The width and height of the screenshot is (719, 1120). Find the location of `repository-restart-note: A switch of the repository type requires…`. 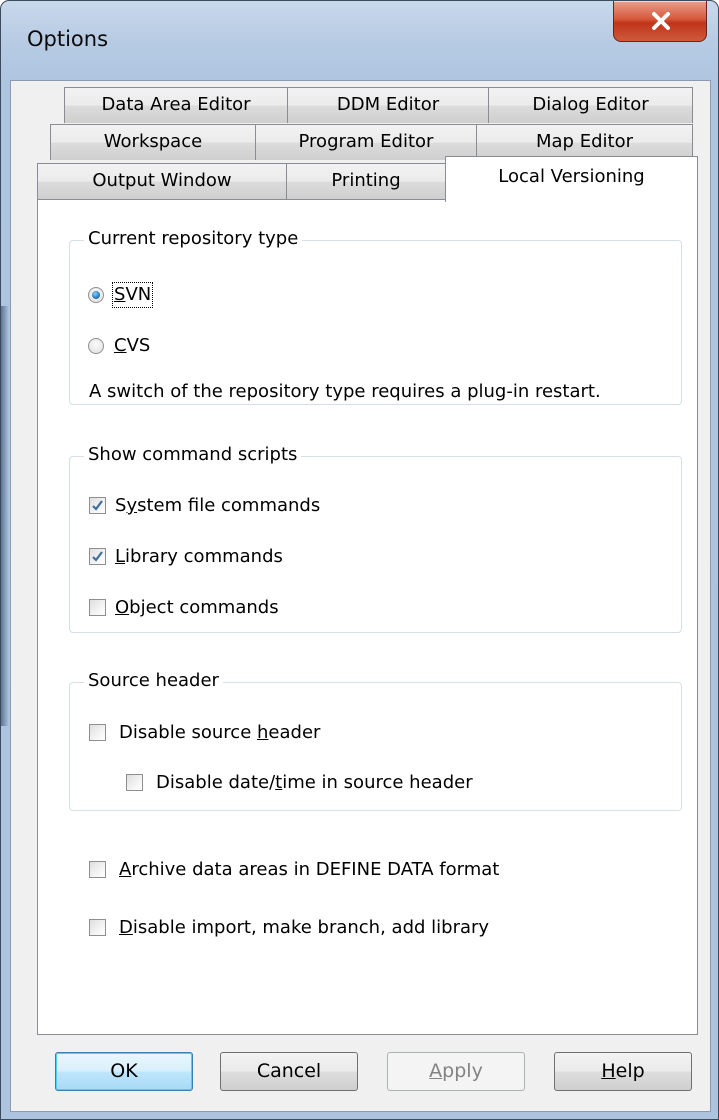

repository-restart-note: A switch of the repository type requires… is located at coordinates (345, 391).